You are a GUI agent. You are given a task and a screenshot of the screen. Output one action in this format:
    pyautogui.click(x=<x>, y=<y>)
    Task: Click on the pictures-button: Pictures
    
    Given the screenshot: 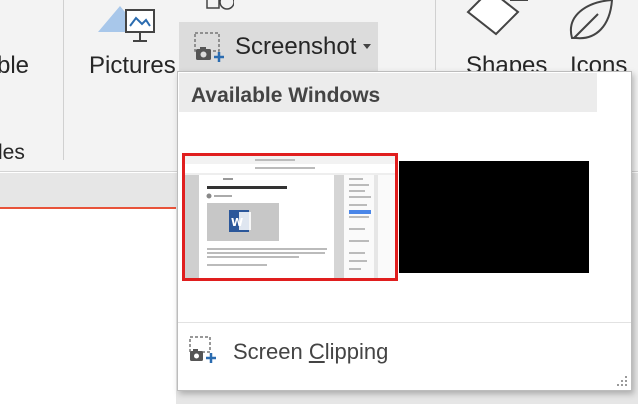 What is the action you would take?
    pyautogui.click(x=128, y=40)
    